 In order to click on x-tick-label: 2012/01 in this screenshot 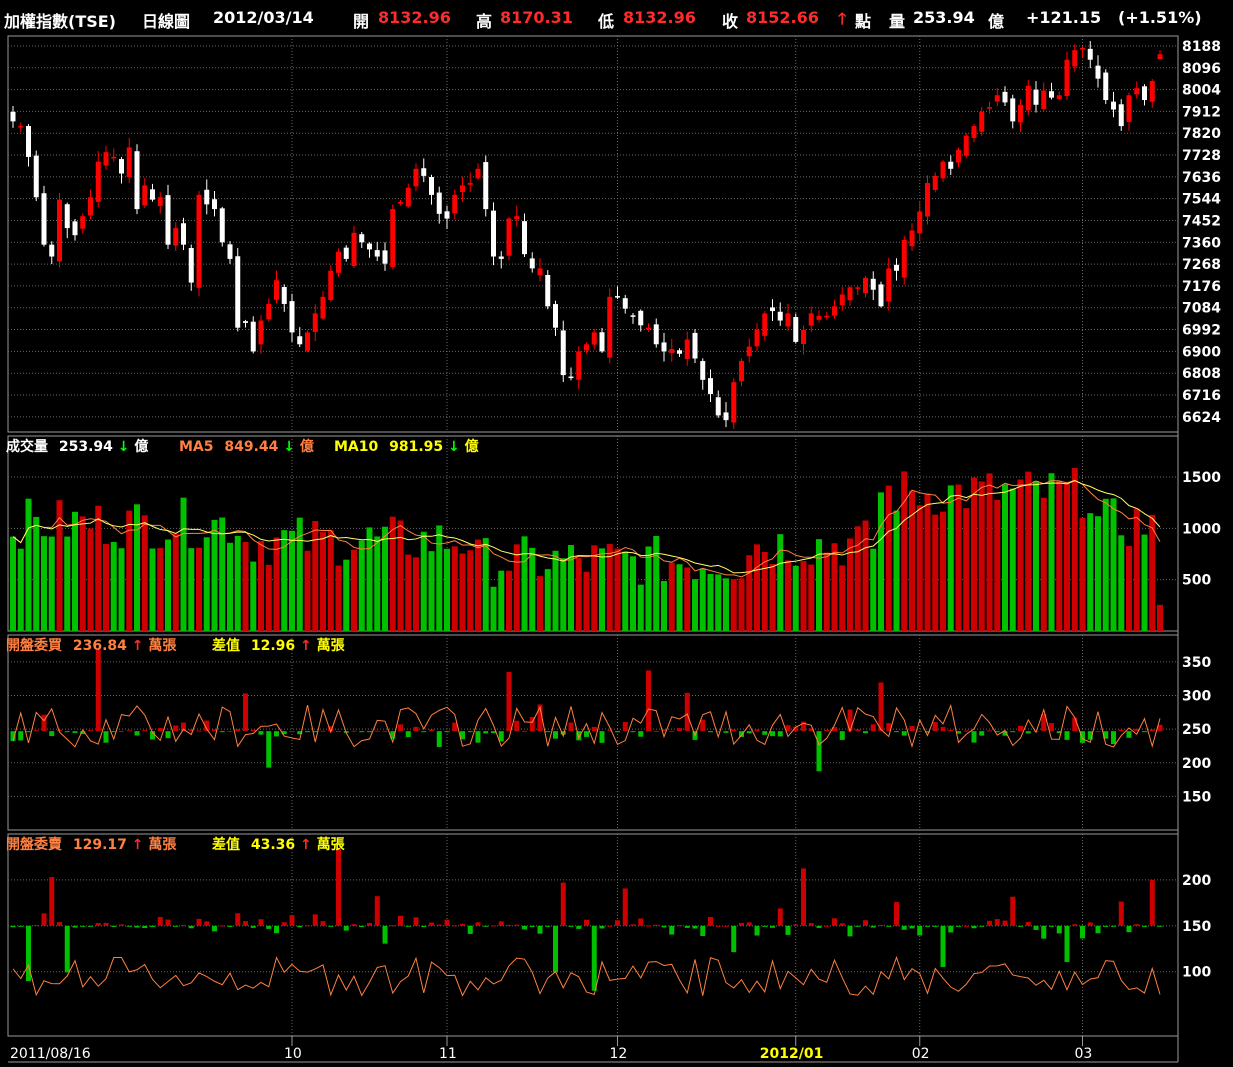, I will do `click(792, 1054)`.